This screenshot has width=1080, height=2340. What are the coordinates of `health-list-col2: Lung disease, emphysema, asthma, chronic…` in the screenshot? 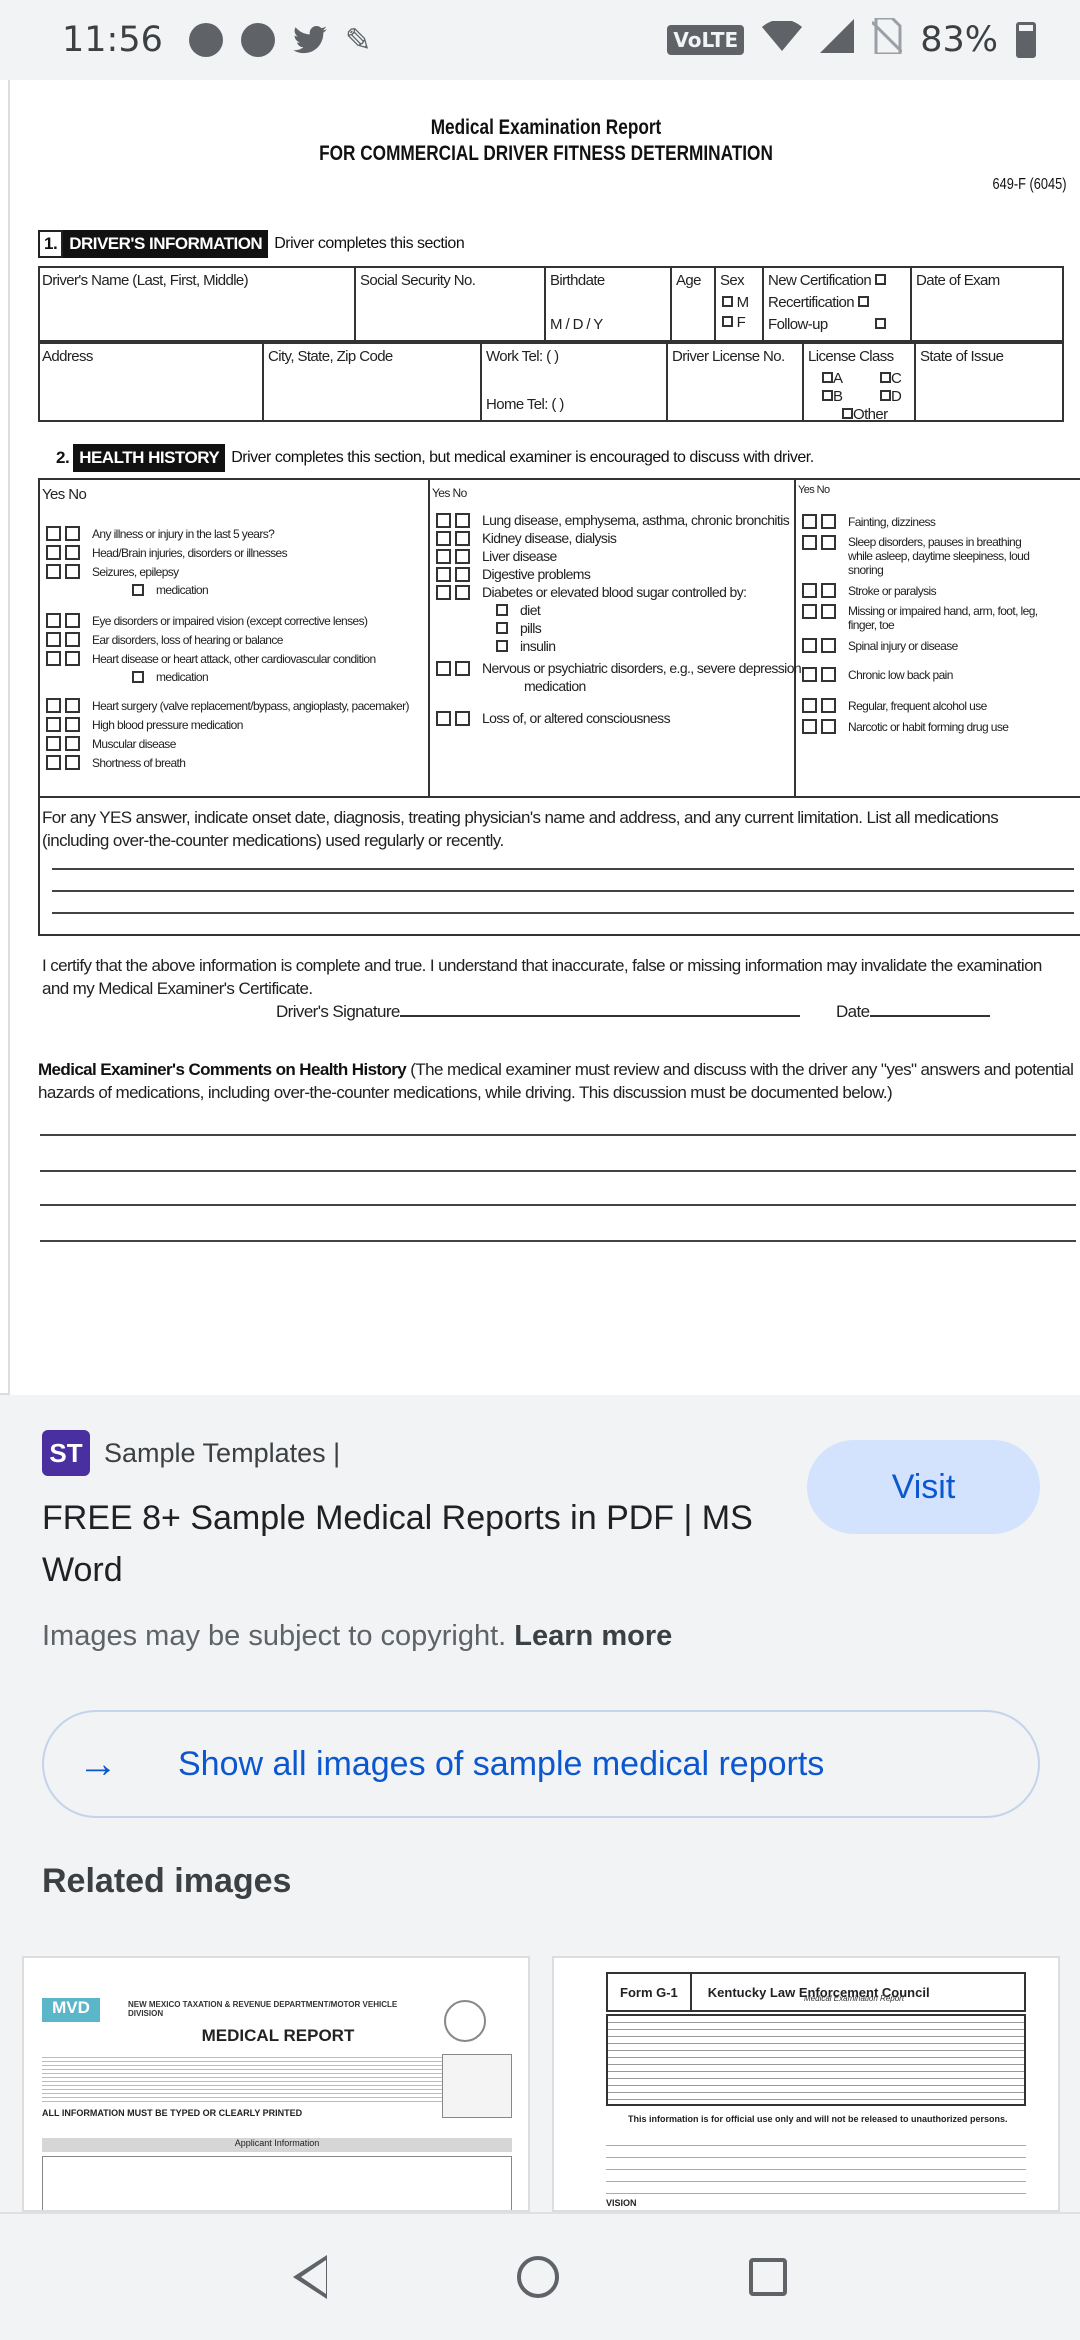 It's located at (619, 619).